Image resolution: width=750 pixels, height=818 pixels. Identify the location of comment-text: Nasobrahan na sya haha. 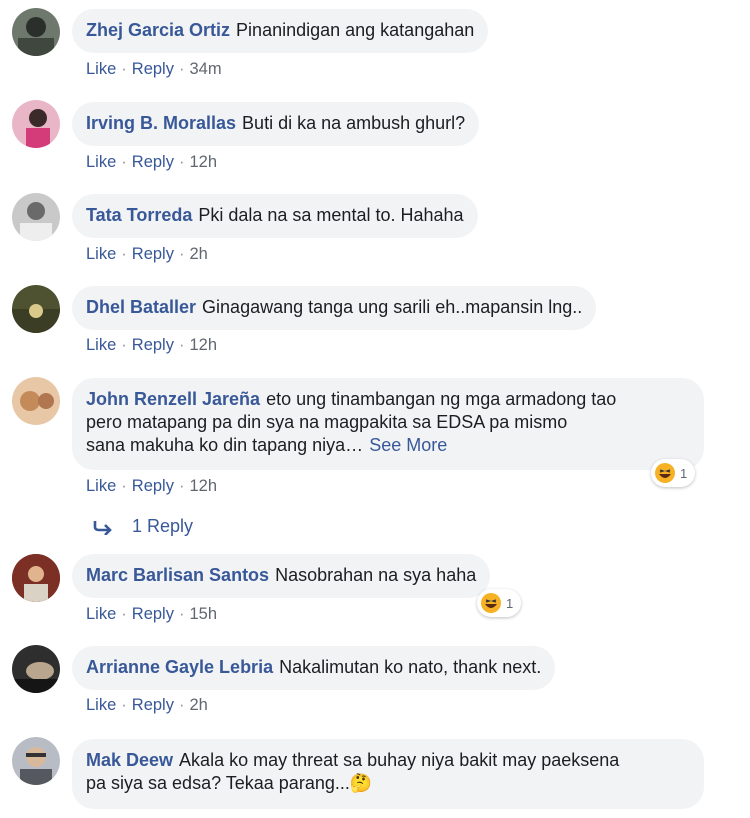
(376, 575).